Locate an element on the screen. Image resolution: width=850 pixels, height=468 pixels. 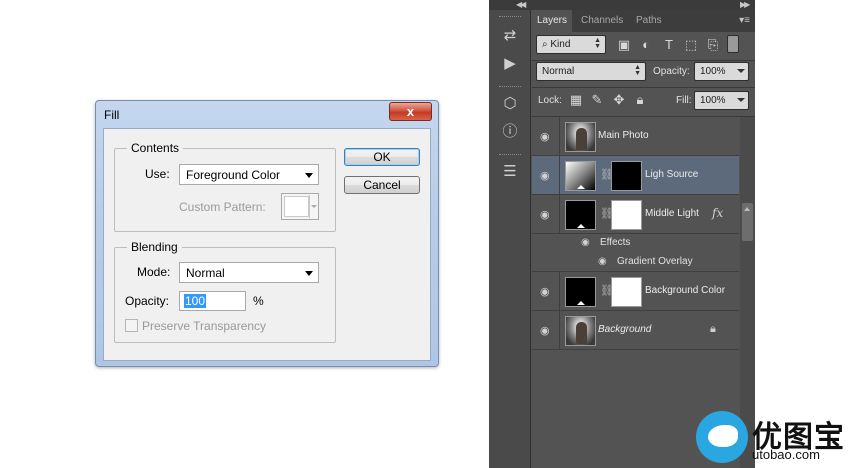
gradient-overlay-row: ◉ Gradient Overlay is located at coordinates (635, 262).